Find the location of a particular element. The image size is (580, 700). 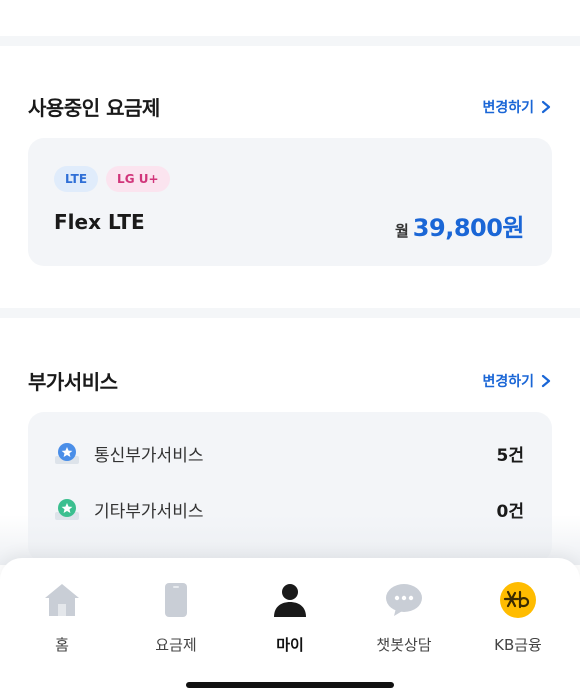

price-value: 39,800원 is located at coordinates (468, 228).